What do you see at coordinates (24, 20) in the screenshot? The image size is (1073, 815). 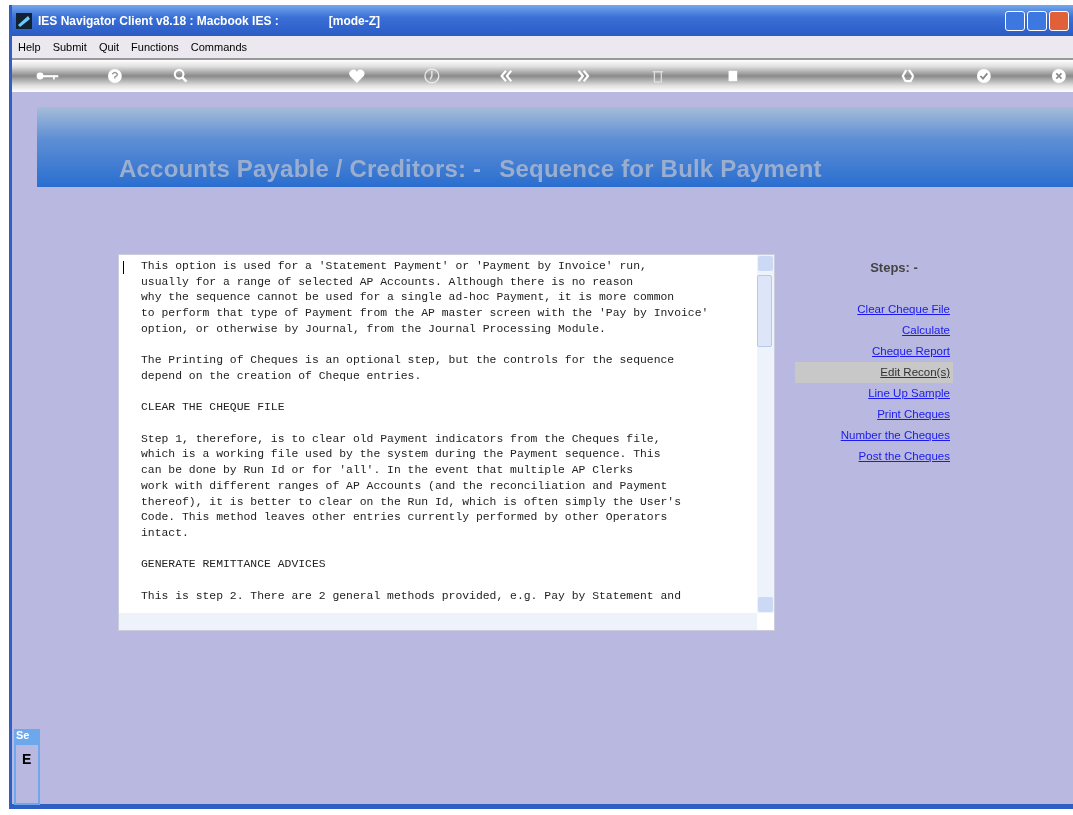 I see `app-icon` at bounding box center [24, 20].